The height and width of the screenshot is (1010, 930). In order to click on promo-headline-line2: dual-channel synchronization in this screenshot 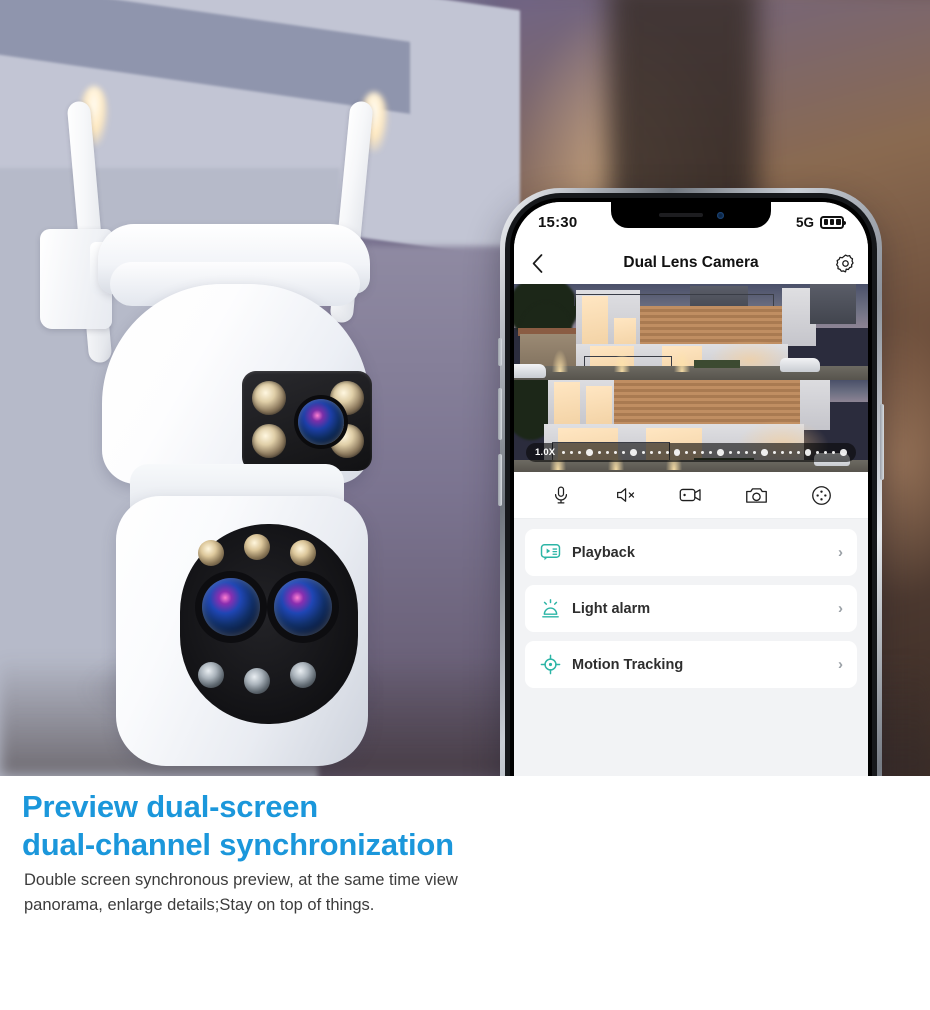, I will do `click(238, 844)`.